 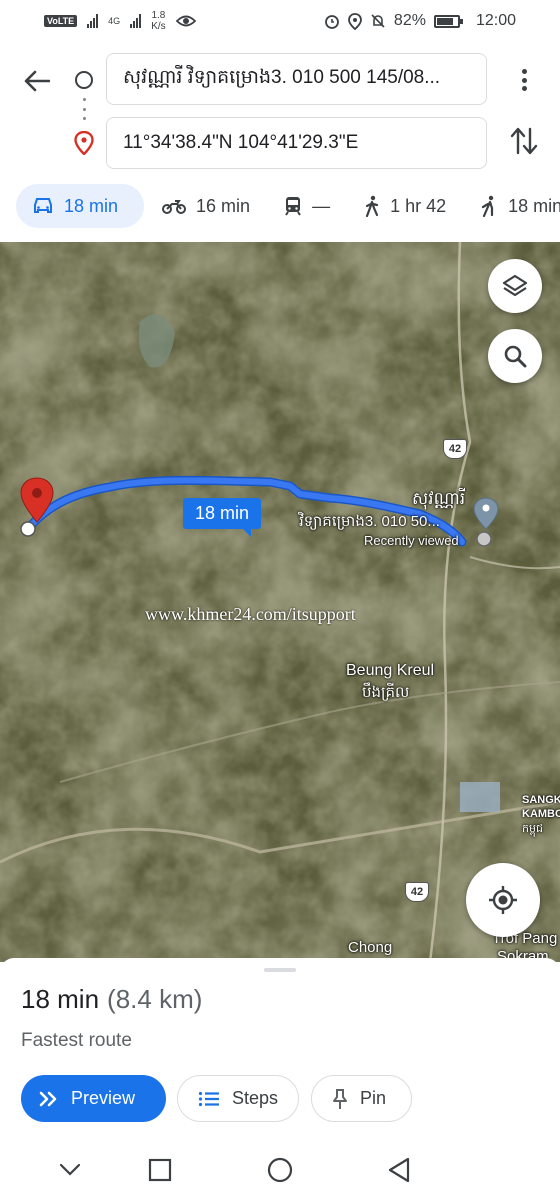 What do you see at coordinates (307, 206) in the screenshot?
I see `mode-tab-transit: —` at bounding box center [307, 206].